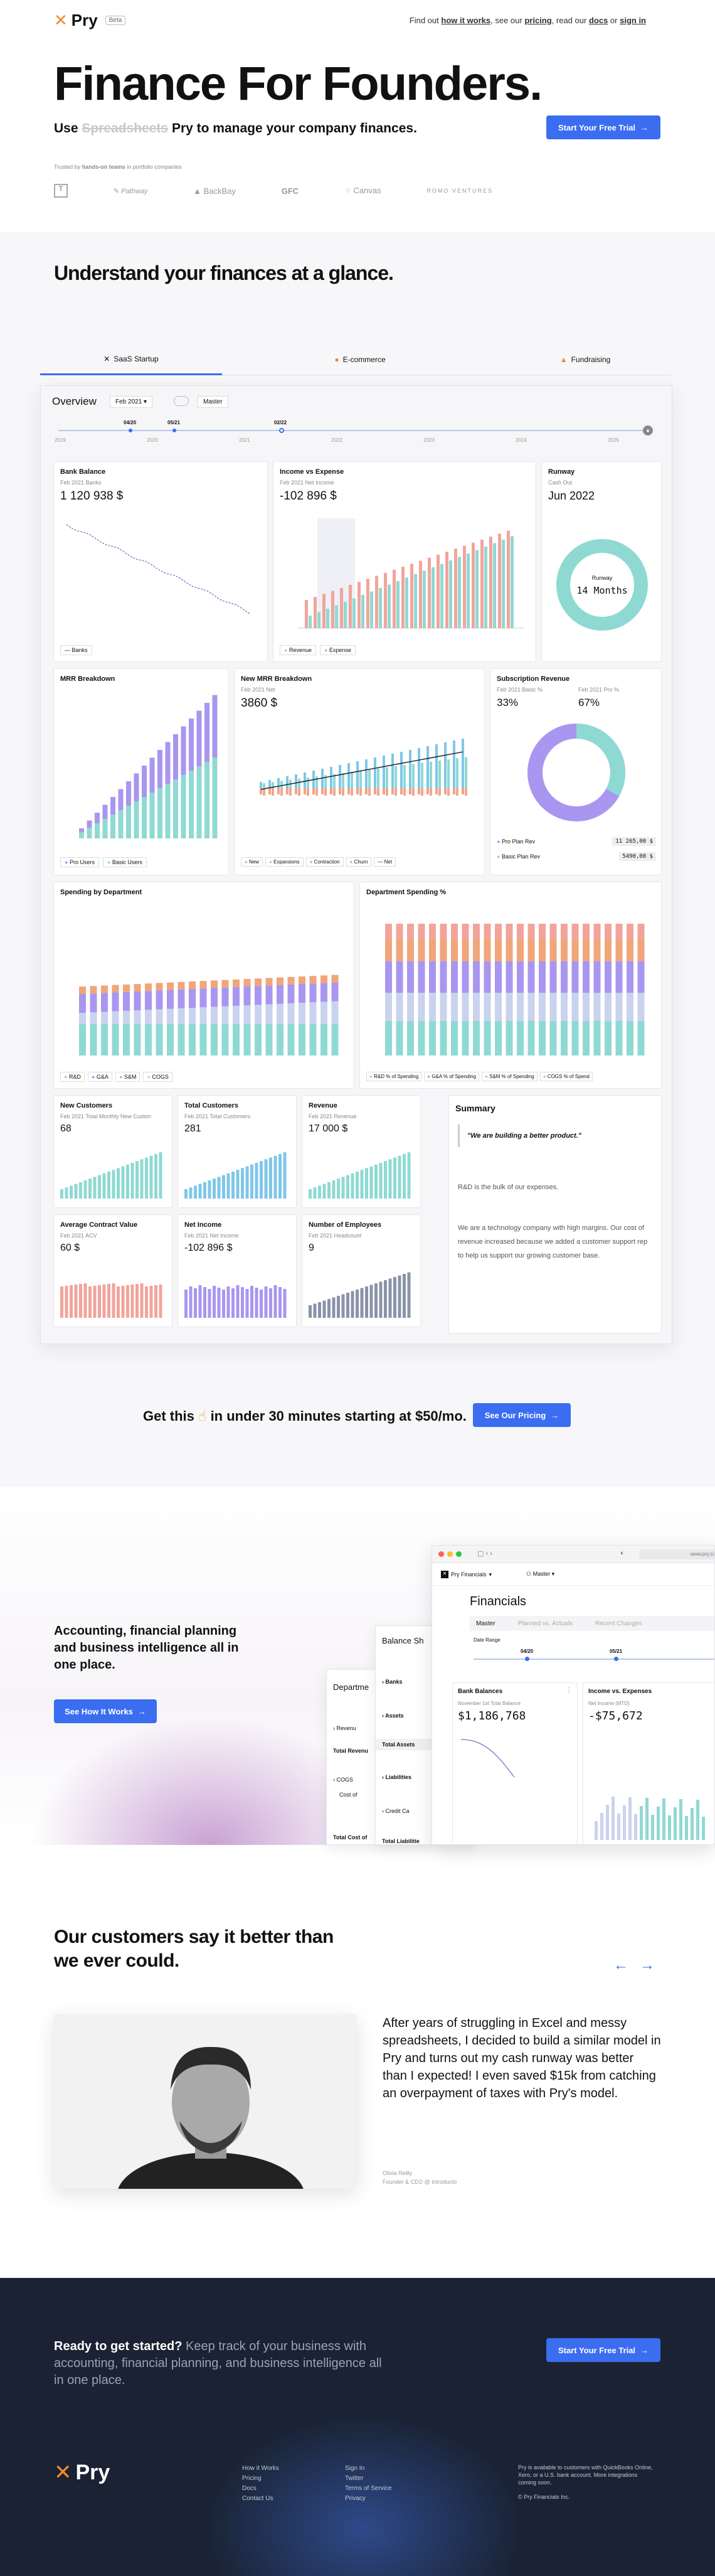 The image size is (715, 2576). What do you see at coordinates (598, 21) in the screenshot?
I see `nav-docs-link: docs` at bounding box center [598, 21].